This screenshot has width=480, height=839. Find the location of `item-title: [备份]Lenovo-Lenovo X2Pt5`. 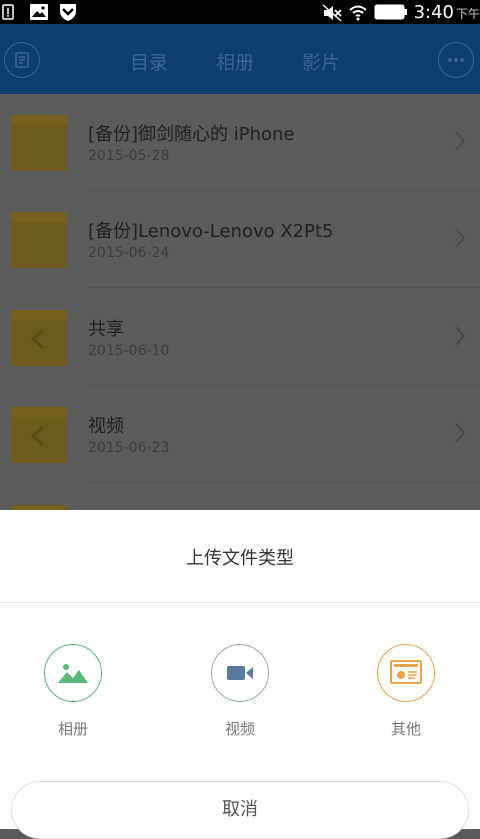

item-title: [备份]Lenovo-Lenovo X2Pt5 is located at coordinates (211, 231).